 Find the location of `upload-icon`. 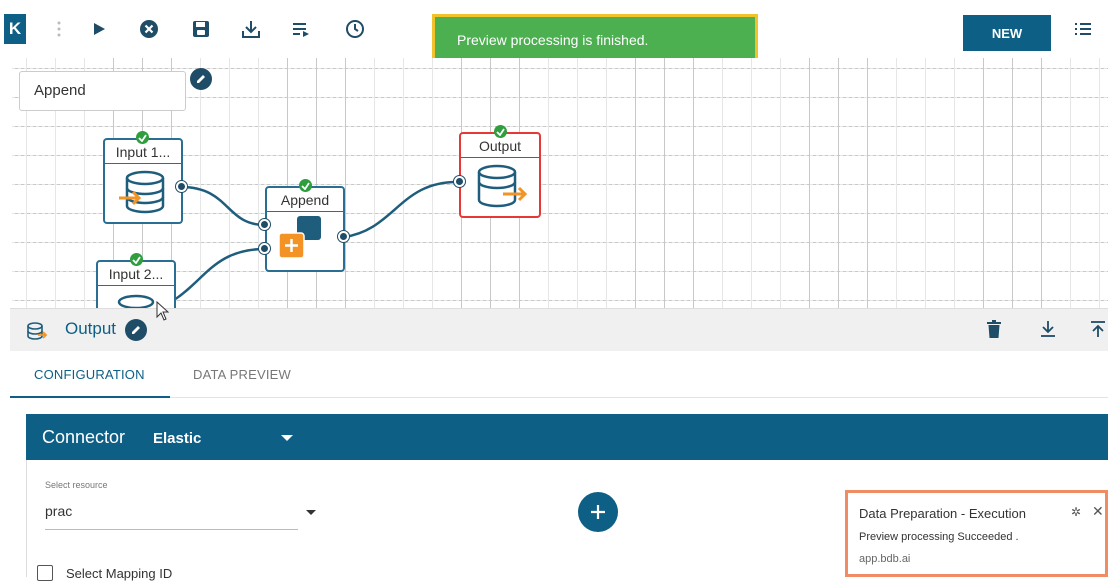

upload-icon is located at coordinates (1098, 331).